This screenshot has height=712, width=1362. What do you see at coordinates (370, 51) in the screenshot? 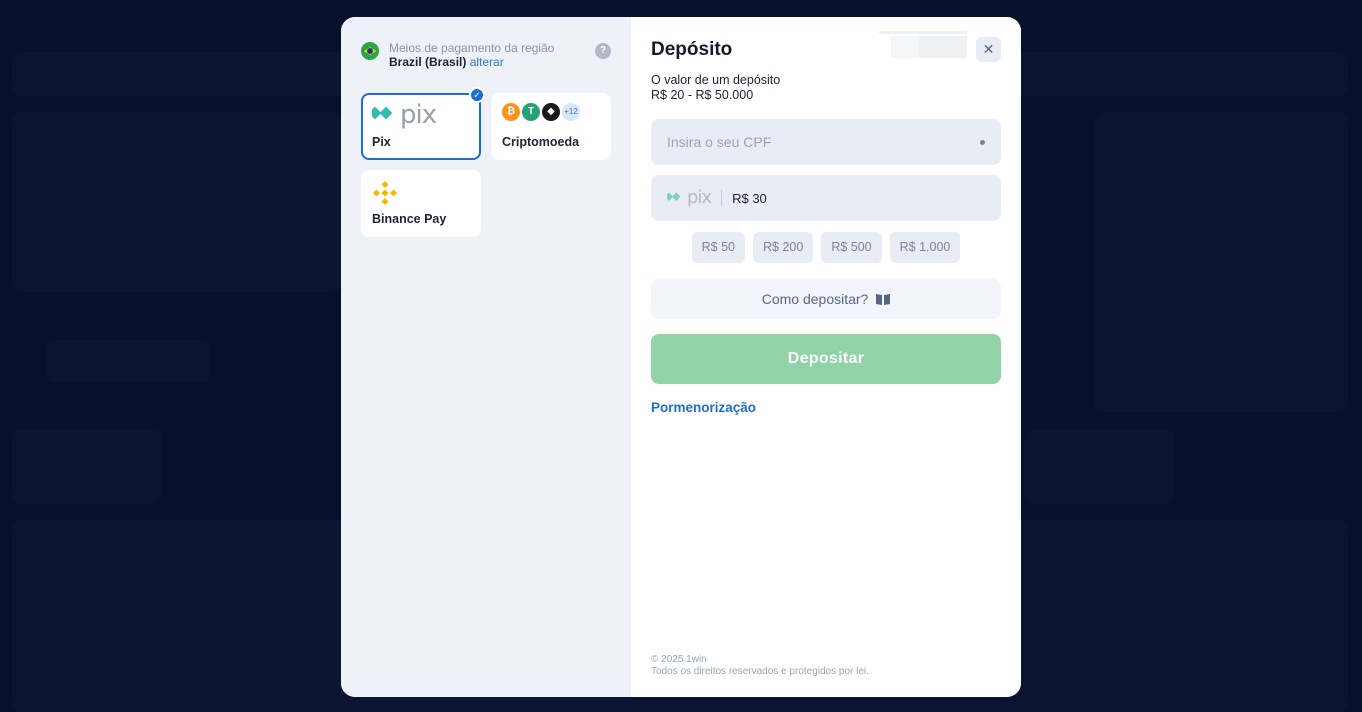
I see `brazil-flag-icon` at bounding box center [370, 51].